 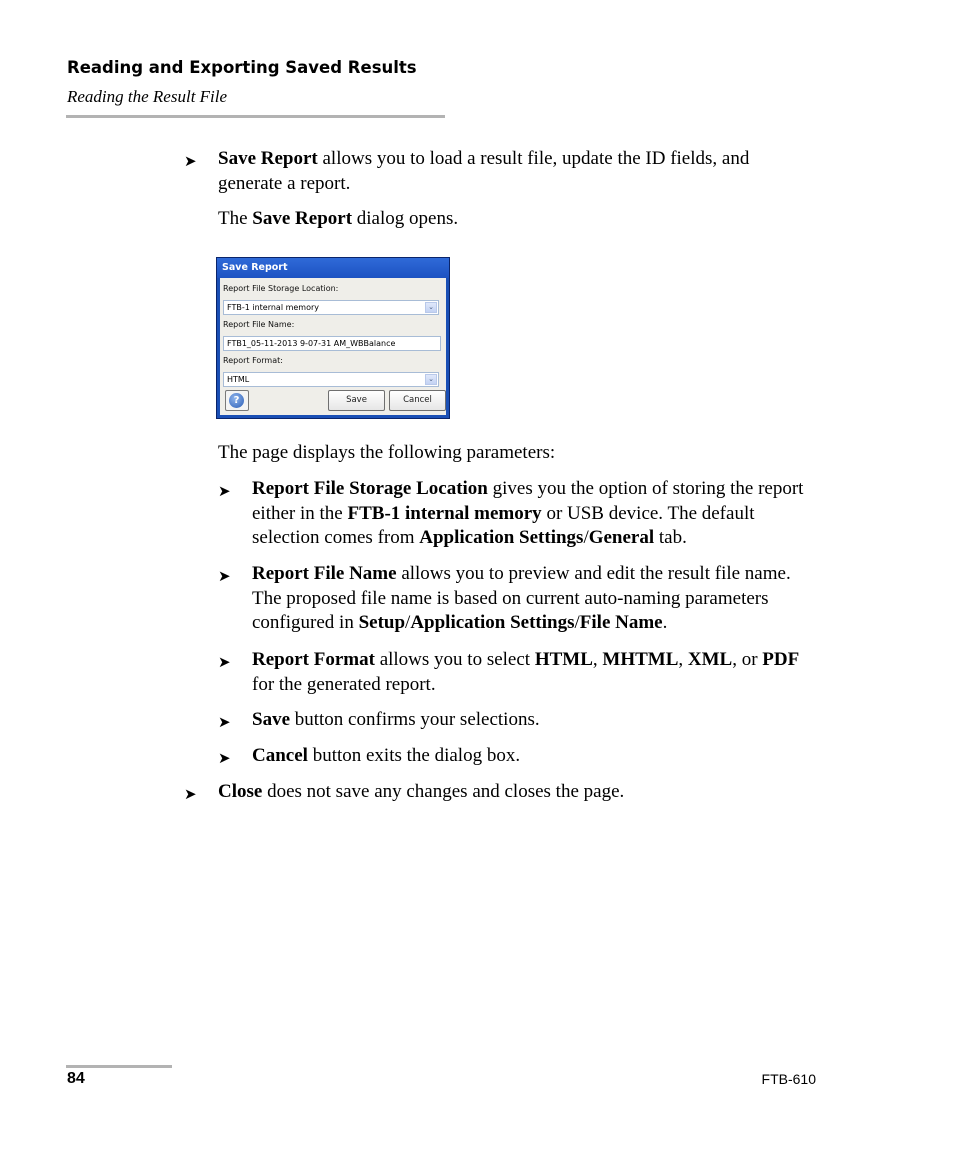 I want to click on file-name-label: Report File Name:, so click(x=259, y=324).